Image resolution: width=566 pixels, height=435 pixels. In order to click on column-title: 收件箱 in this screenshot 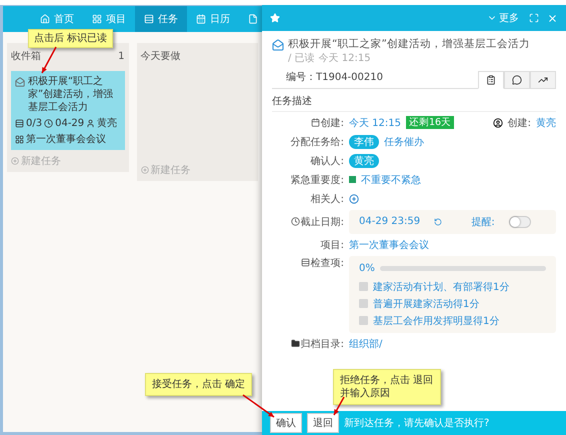, I will do `click(26, 56)`.